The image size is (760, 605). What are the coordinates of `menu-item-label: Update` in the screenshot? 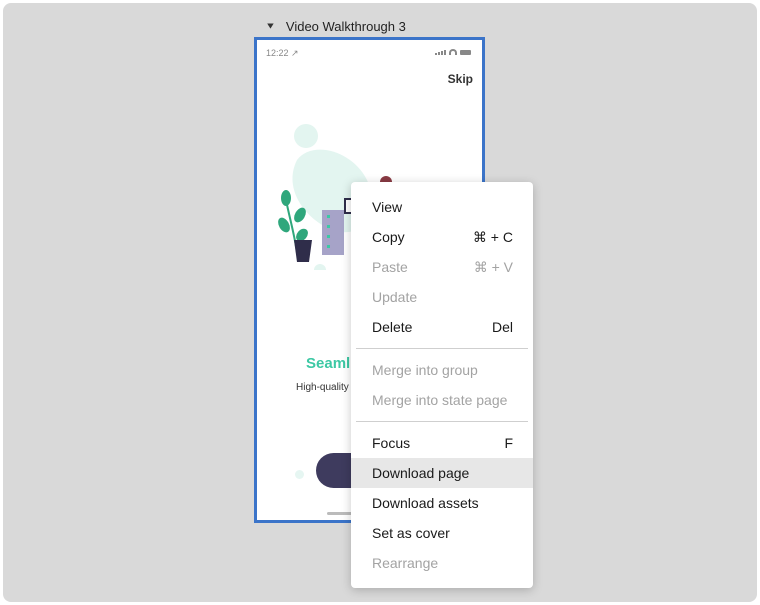 It's located at (395, 297).